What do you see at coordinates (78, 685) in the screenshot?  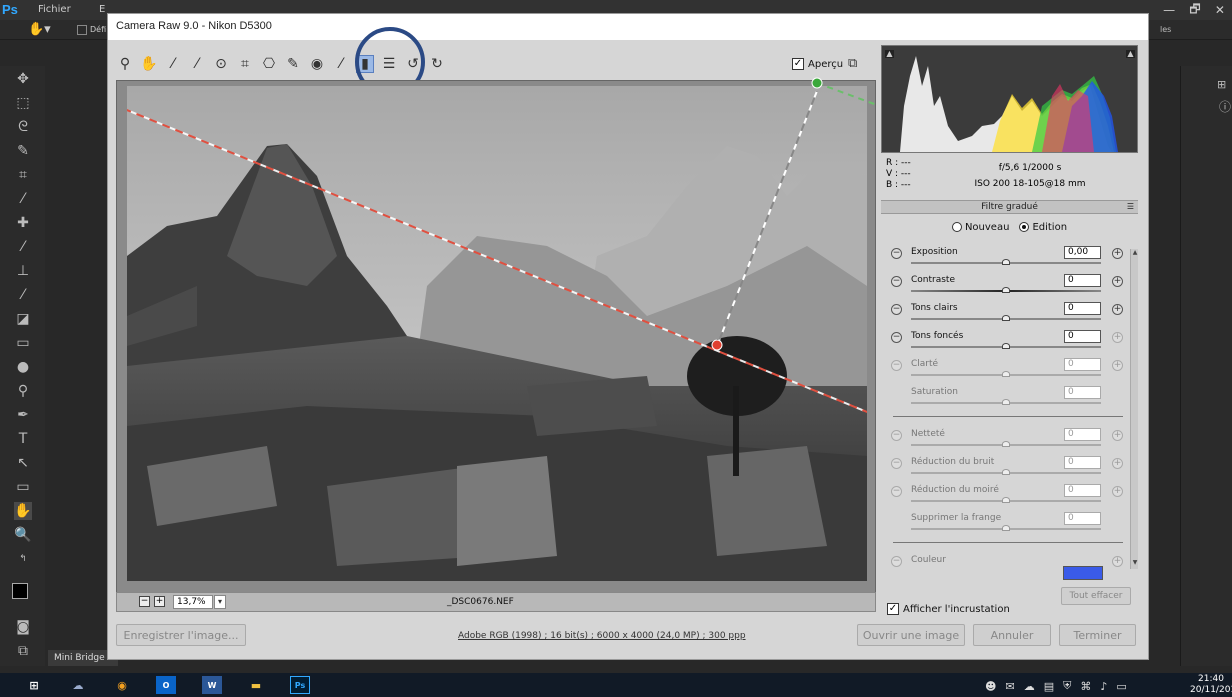 I see `app-icon: ☁` at bounding box center [78, 685].